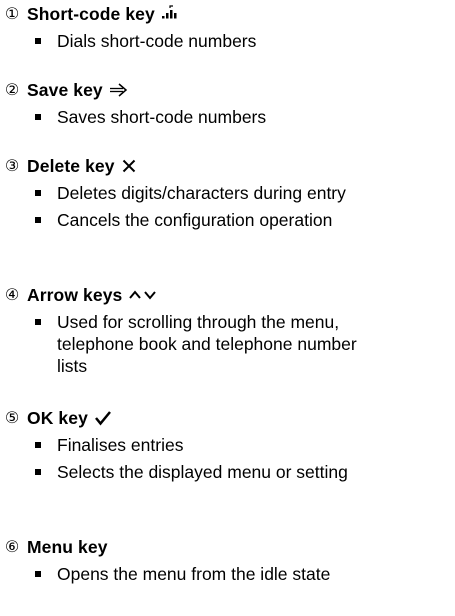 The image size is (455, 616). What do you see at coordinates (202, 472) in the screenshot?
I see `bullet-text: Selects the displayed menu or setting` at bounding box center [202, 472].